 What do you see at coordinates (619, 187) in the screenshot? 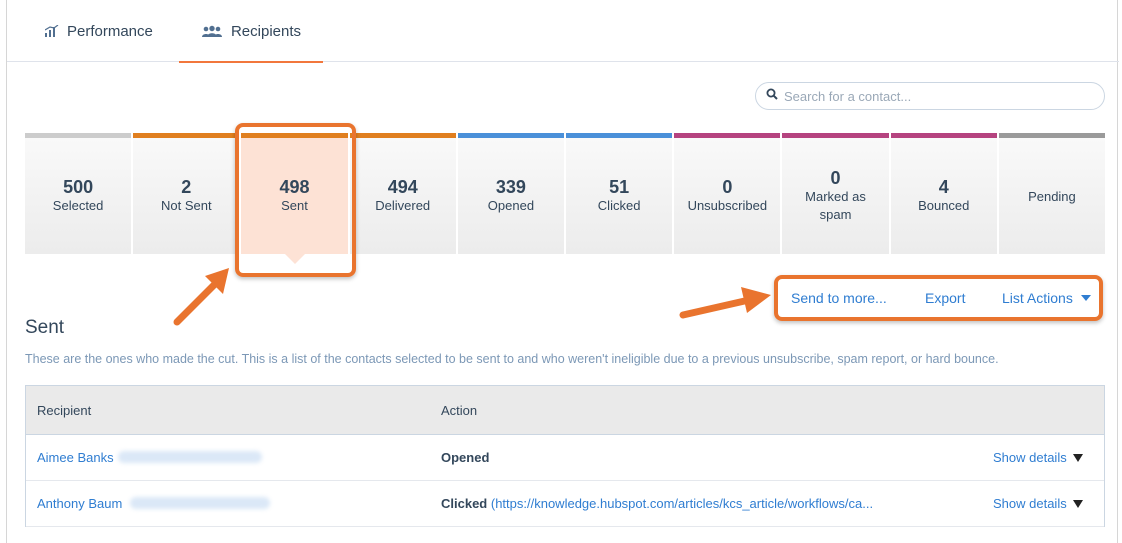
I see `stat-value: 51` at bounding box center [619, 187].